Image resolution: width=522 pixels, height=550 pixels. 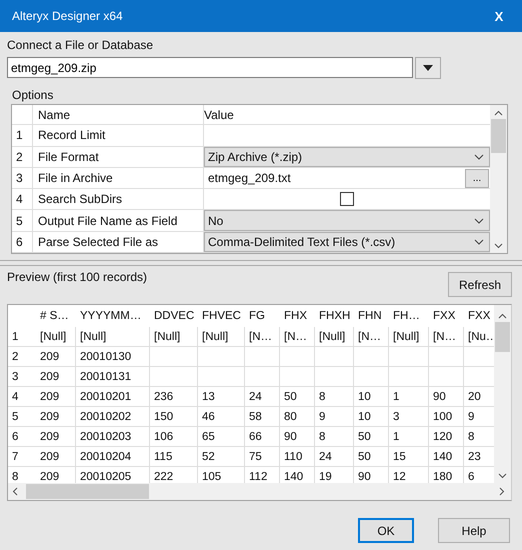 What do you see at coordinates (297, 456) in the screenshot?
I see `table-cell: 110` at bounding box center [297, 456].